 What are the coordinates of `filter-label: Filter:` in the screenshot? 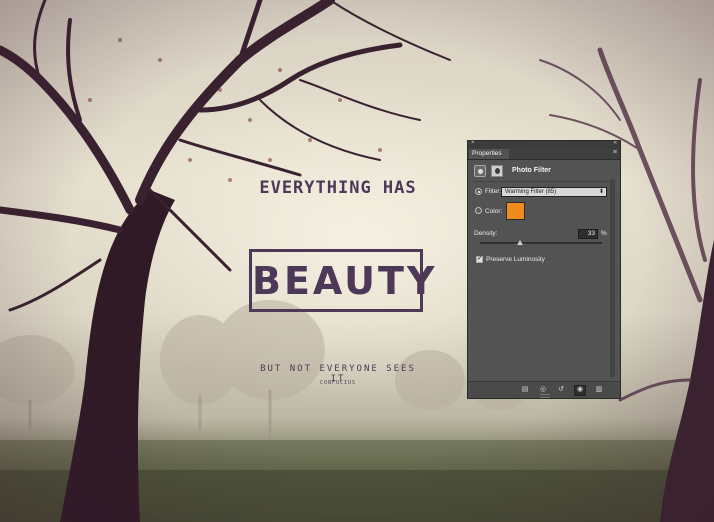 It's located at (493, 191).